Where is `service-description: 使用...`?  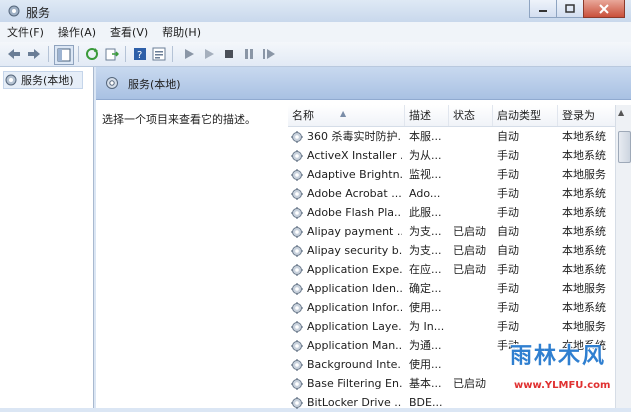
service-description: 使用... is located at coordinates (425, 364).